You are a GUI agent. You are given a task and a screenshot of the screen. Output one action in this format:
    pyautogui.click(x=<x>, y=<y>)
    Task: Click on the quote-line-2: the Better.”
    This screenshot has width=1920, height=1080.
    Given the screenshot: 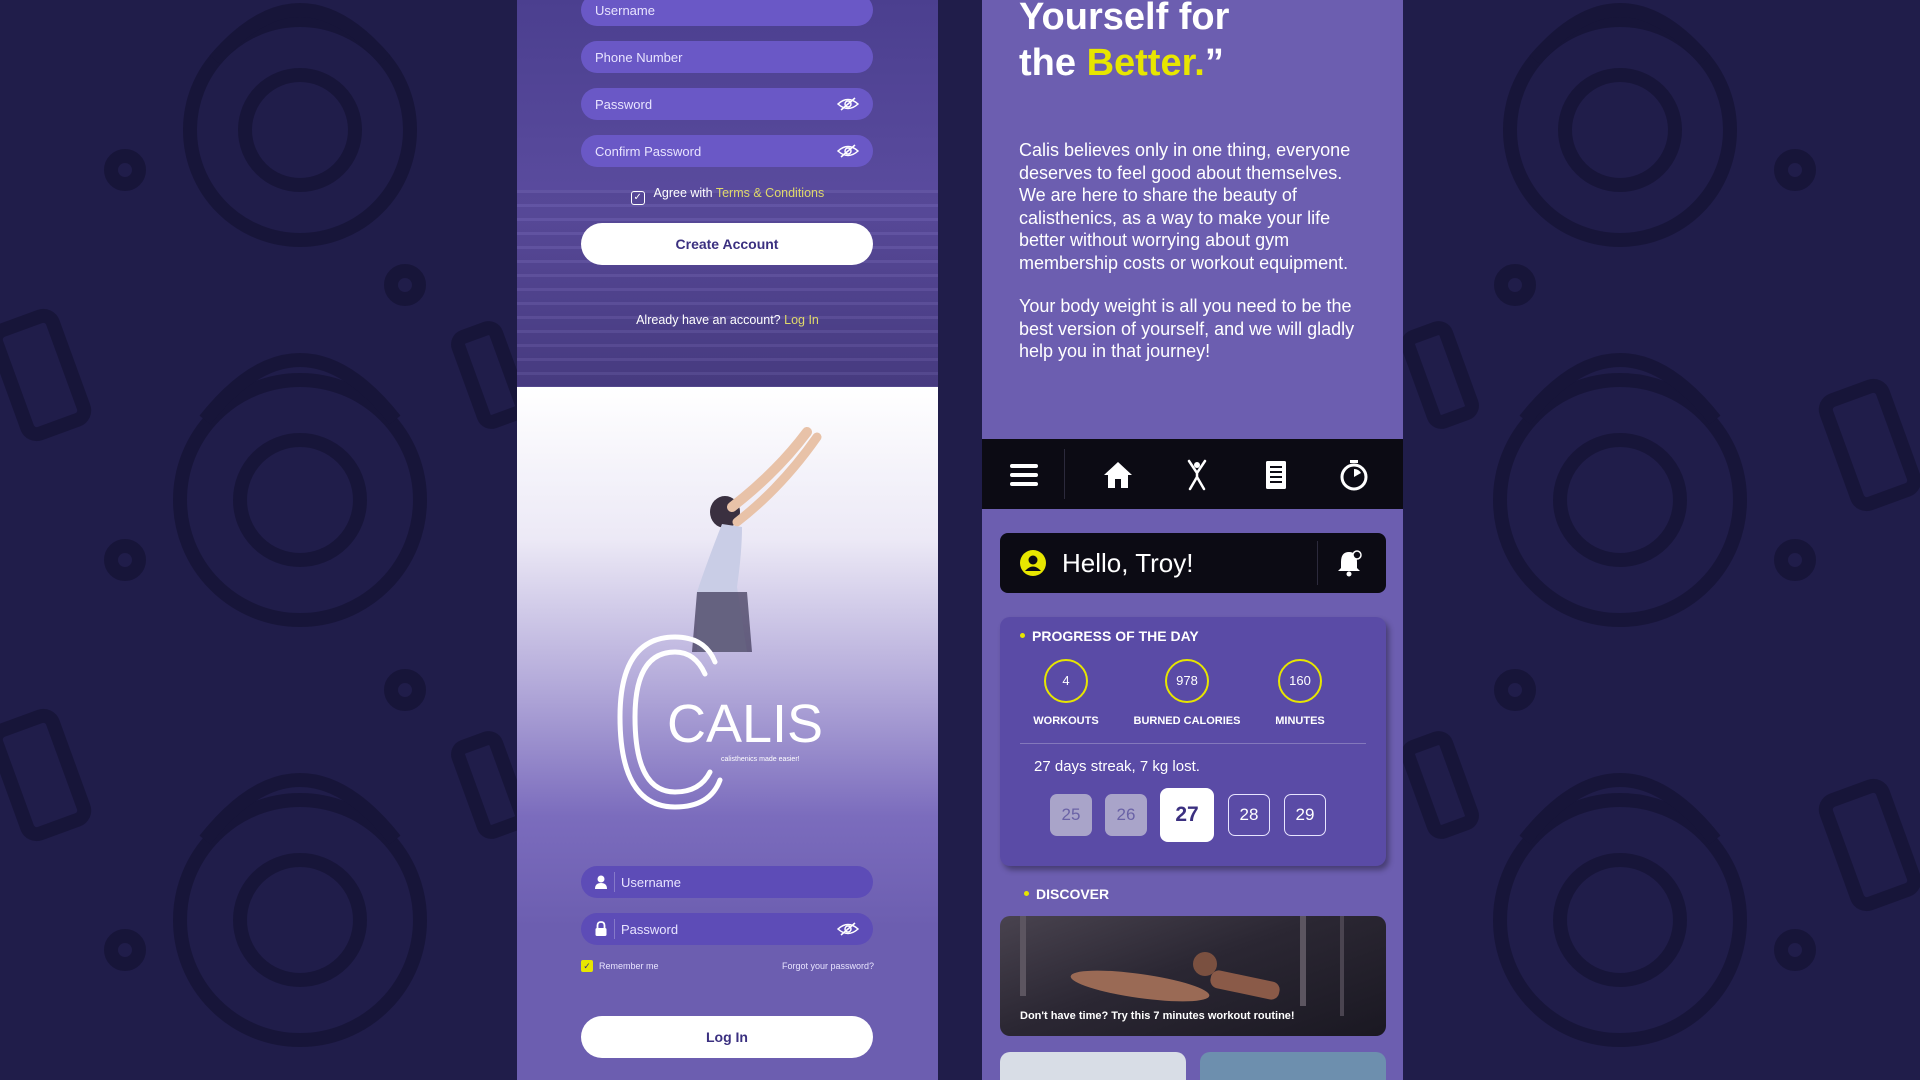 What is the action you would take?
    pyautogui.click(x=1124, y=63)
    